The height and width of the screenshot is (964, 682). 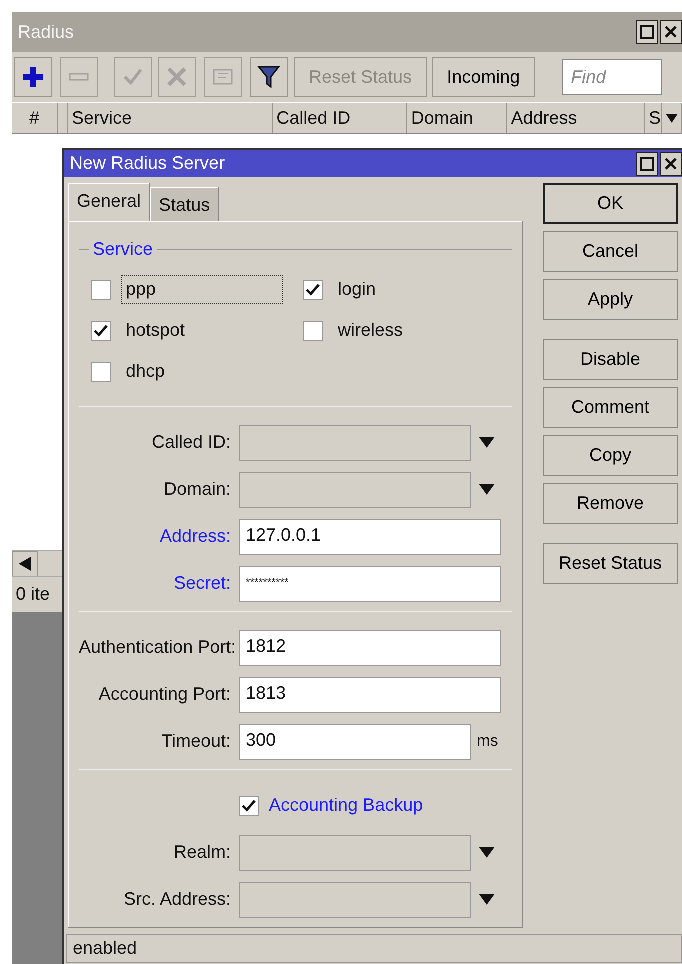 What do you see at coordinates (610, 563) in the screenshot?
I see `dialog-button: Reset Status` at bounding box center [610, 563].